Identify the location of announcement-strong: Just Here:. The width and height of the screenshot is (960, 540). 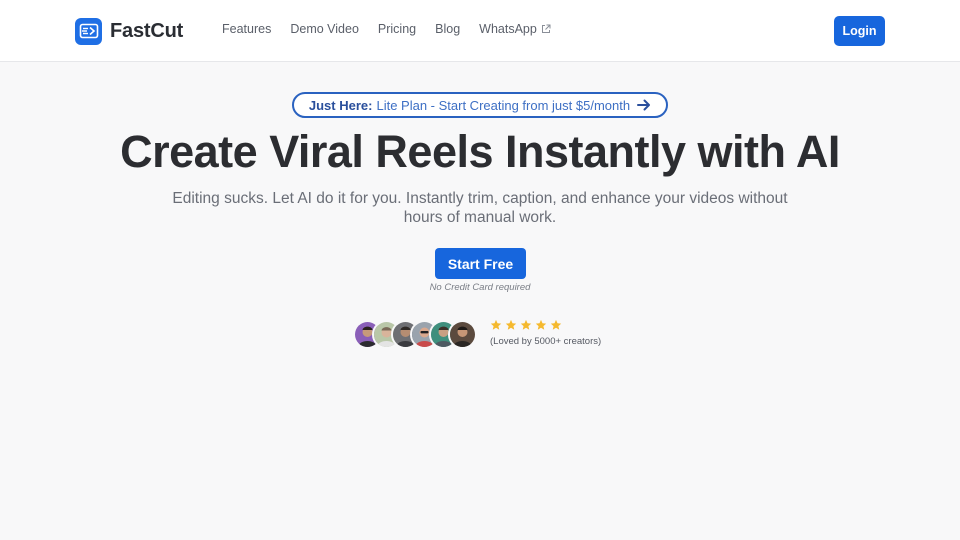
(340, 105).